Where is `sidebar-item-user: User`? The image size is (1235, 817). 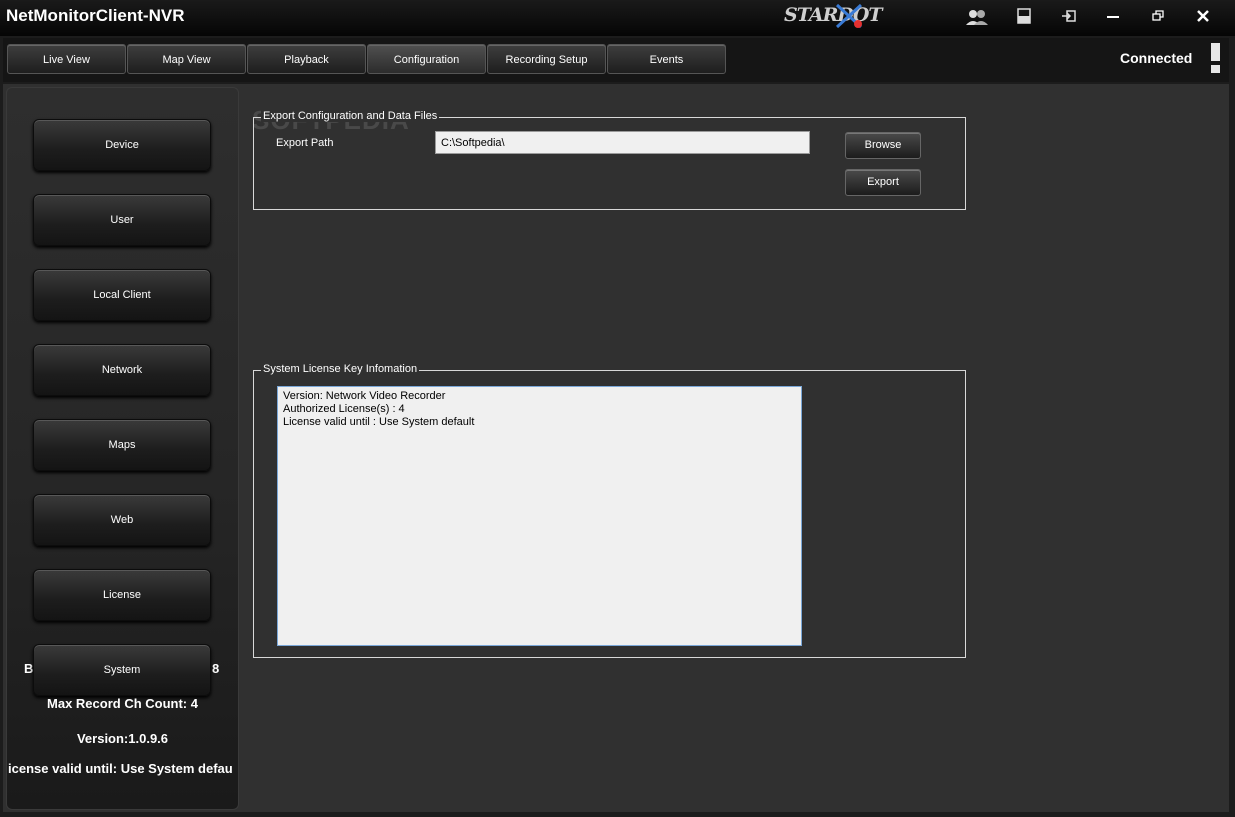
sidebar-item-user: User is located at coordinates (122, 220).